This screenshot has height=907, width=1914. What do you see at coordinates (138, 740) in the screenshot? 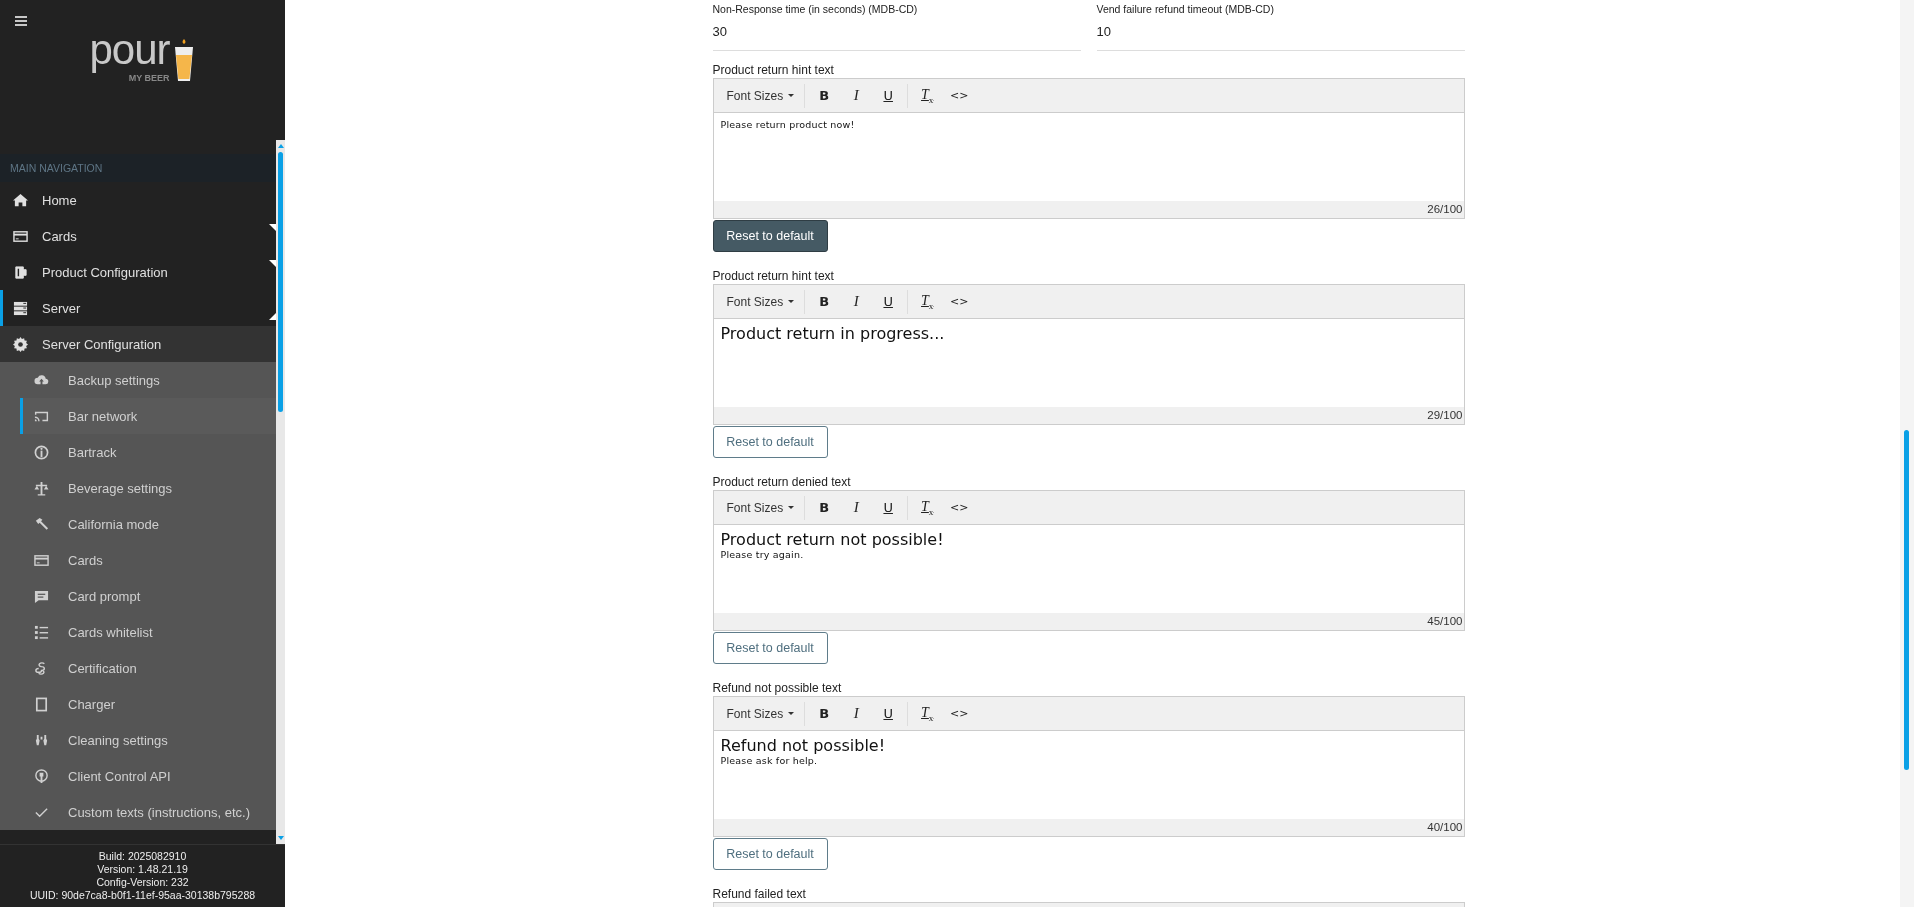
I see `nav-subitem: Cleaning settings` at bounding box center [138, 740].